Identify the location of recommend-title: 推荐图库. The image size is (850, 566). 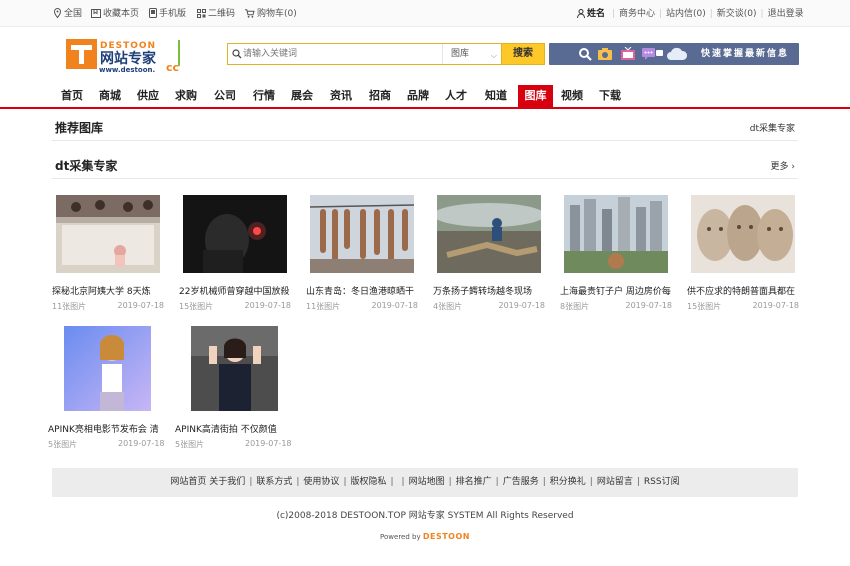
(79, 128).